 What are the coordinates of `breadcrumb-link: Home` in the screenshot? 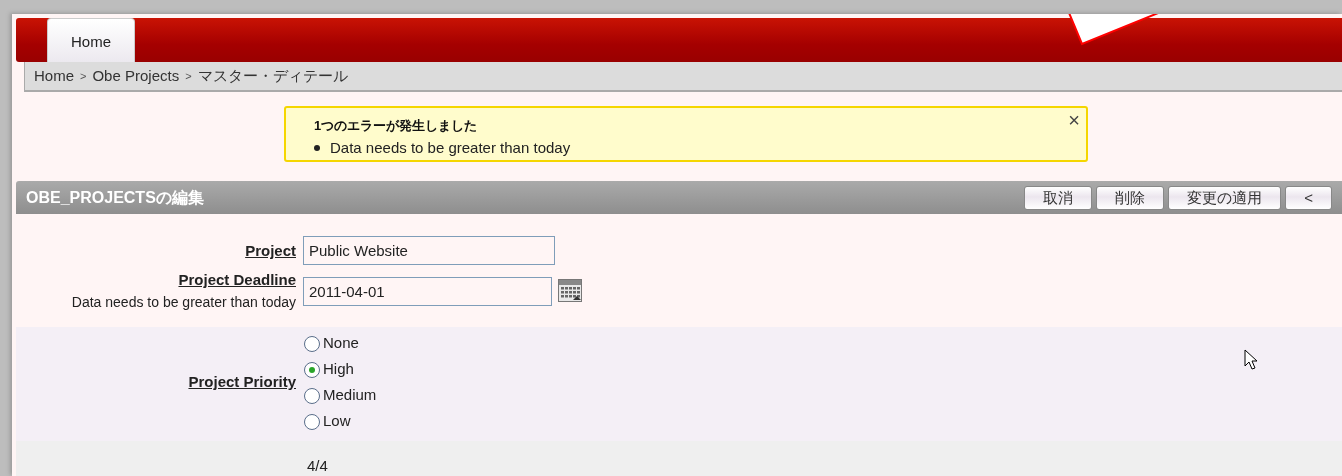 It's located at (54, 76).